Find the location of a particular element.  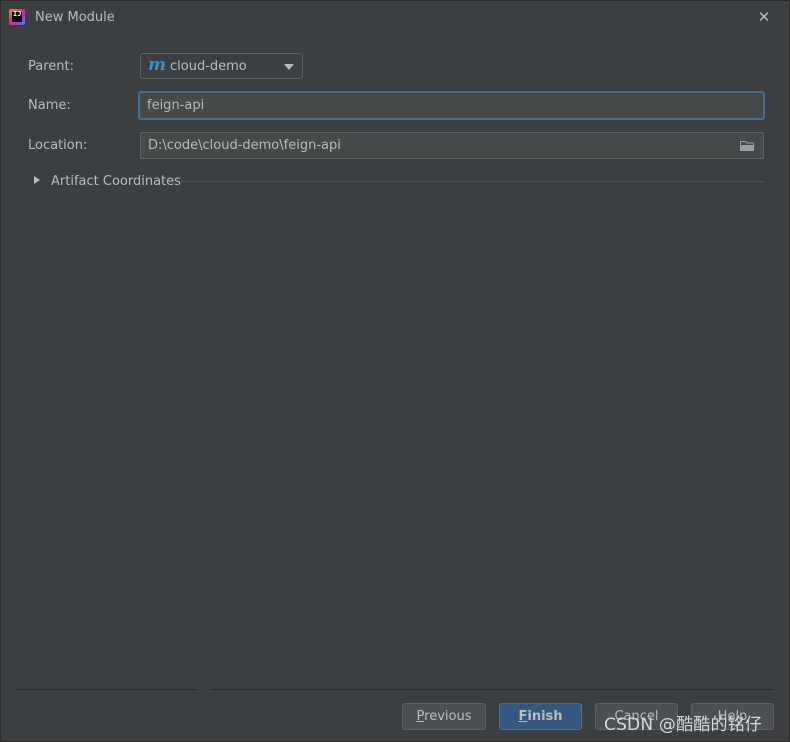

name-input is located at coordinates (451, 105).